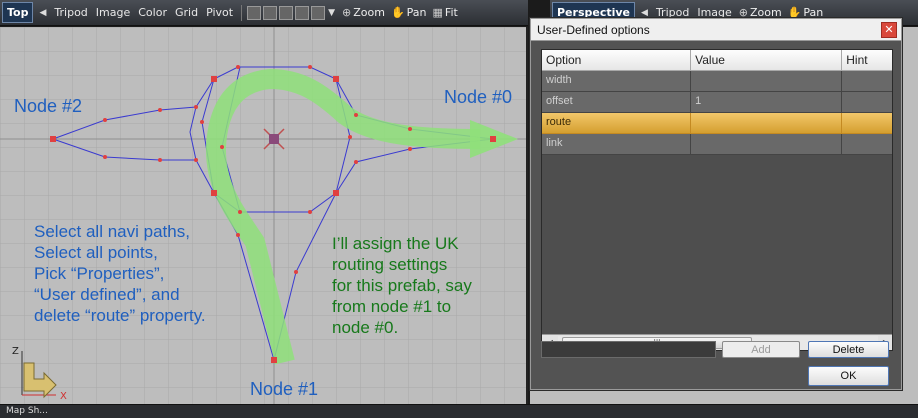 Image resolution: width=918 pixels, height=418 pixels. What do you see at coordinates (219, 12) in the screenshot?
I see `menu-pivot: Pivot` at bounding box center [219, 12].